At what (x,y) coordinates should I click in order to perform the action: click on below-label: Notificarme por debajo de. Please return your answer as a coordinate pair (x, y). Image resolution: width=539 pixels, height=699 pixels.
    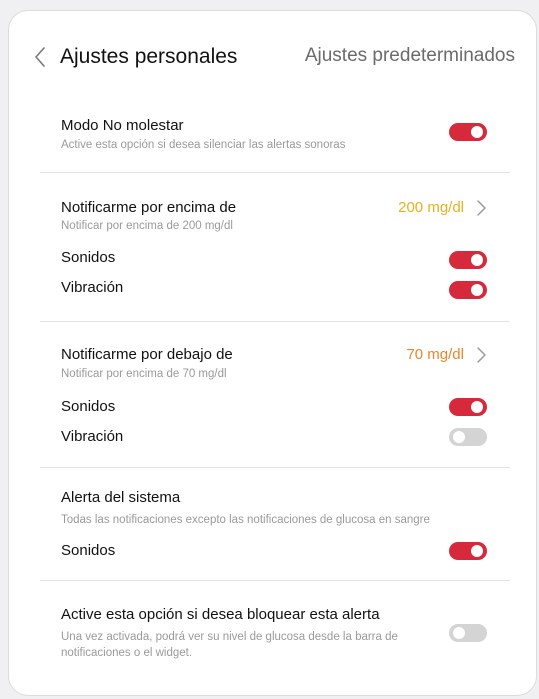
    Looking at the image, I should click on (147, 354).